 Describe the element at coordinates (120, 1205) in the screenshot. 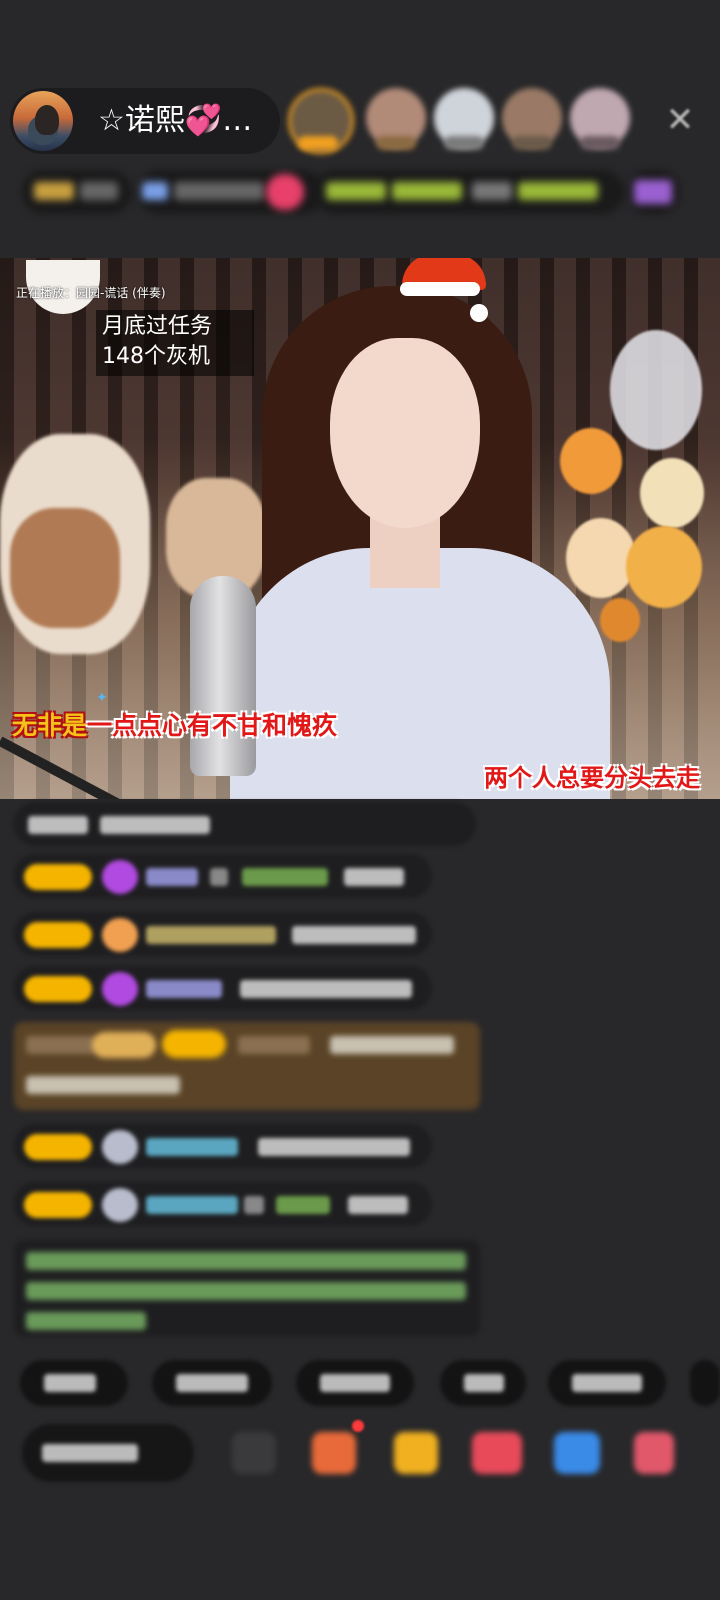

I see `user-icon` at that location.